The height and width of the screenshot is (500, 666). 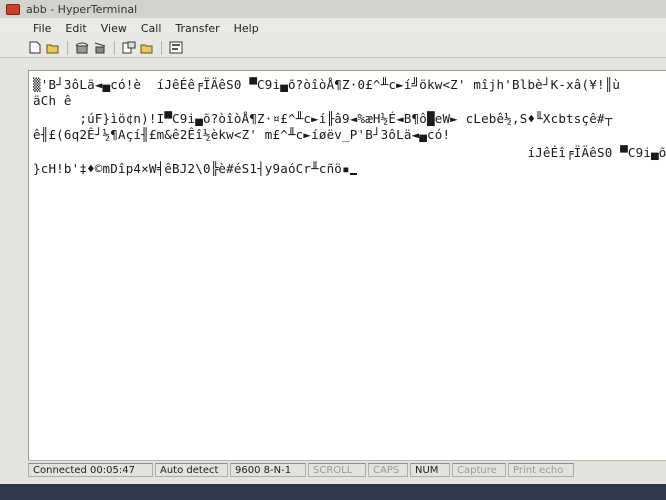 What do you see at coordinates (129, 48) in the screenshot?
I see `send-icon` at bounding box center [129, 48].